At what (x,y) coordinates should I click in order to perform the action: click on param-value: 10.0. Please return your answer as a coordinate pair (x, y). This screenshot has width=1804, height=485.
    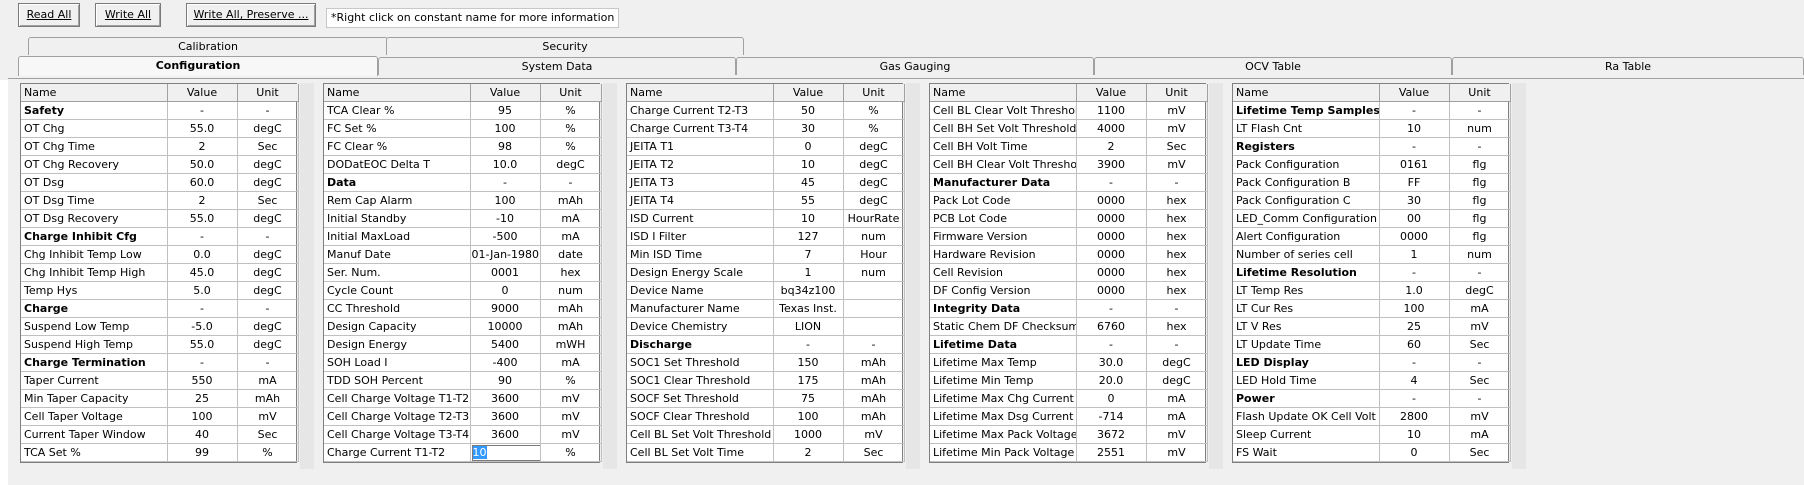
    Looking at the image, I should click on (505, 164).